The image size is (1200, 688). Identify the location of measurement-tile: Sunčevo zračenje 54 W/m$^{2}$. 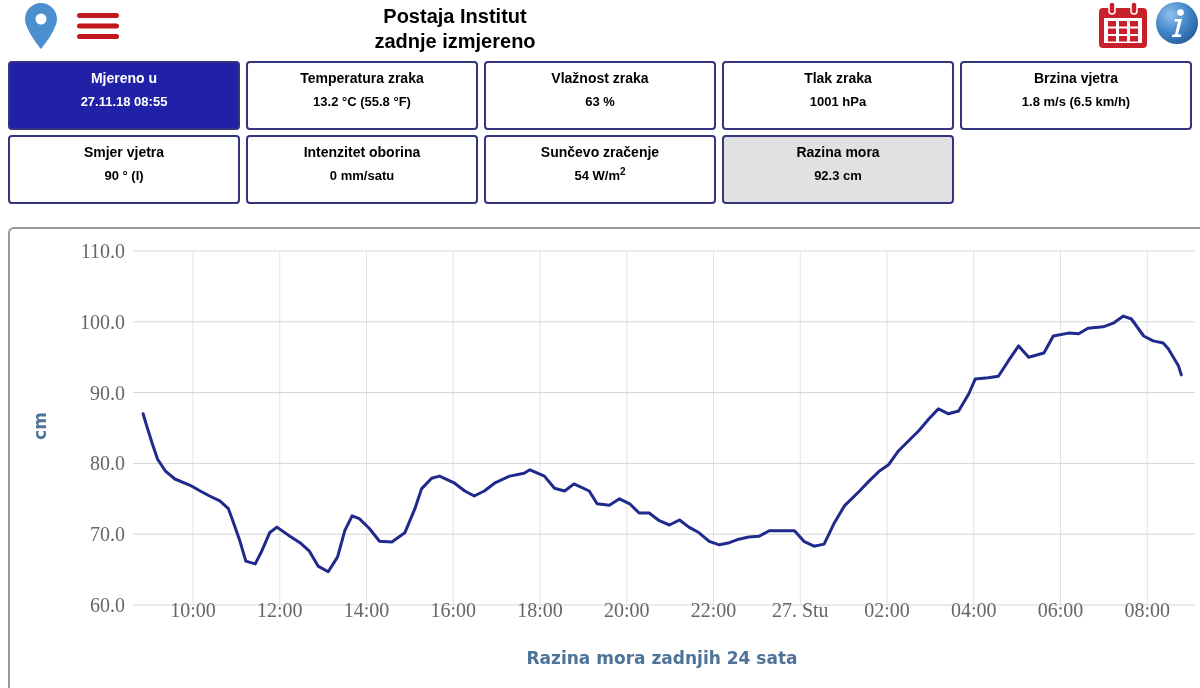
(600, 169).